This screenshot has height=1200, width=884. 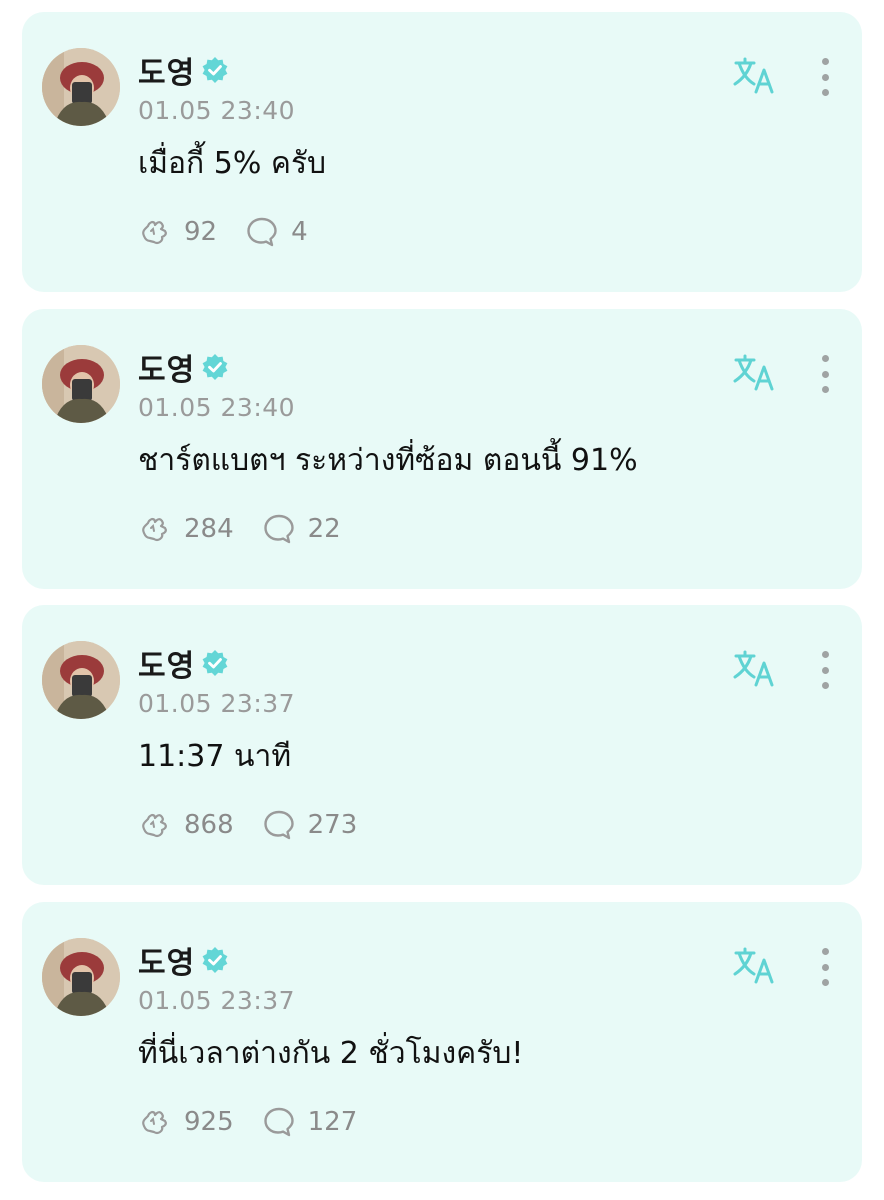 I want to click on post-stats: 925 127, so click(x=261, y=1122).